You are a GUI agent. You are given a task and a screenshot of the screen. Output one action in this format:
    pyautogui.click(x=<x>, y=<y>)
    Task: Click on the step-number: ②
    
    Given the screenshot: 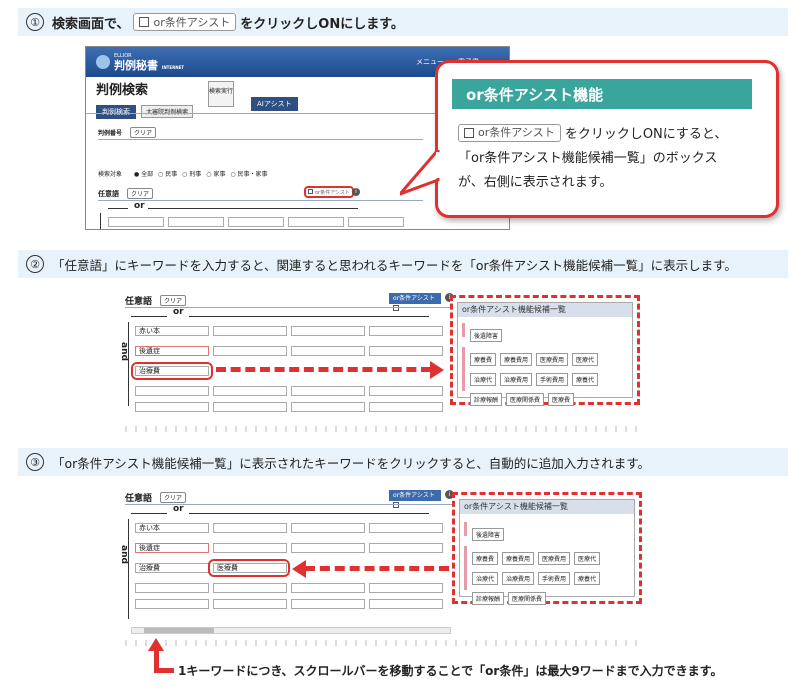 What is the action you would take?
    pyautogui.click(x=35, y=264)
    